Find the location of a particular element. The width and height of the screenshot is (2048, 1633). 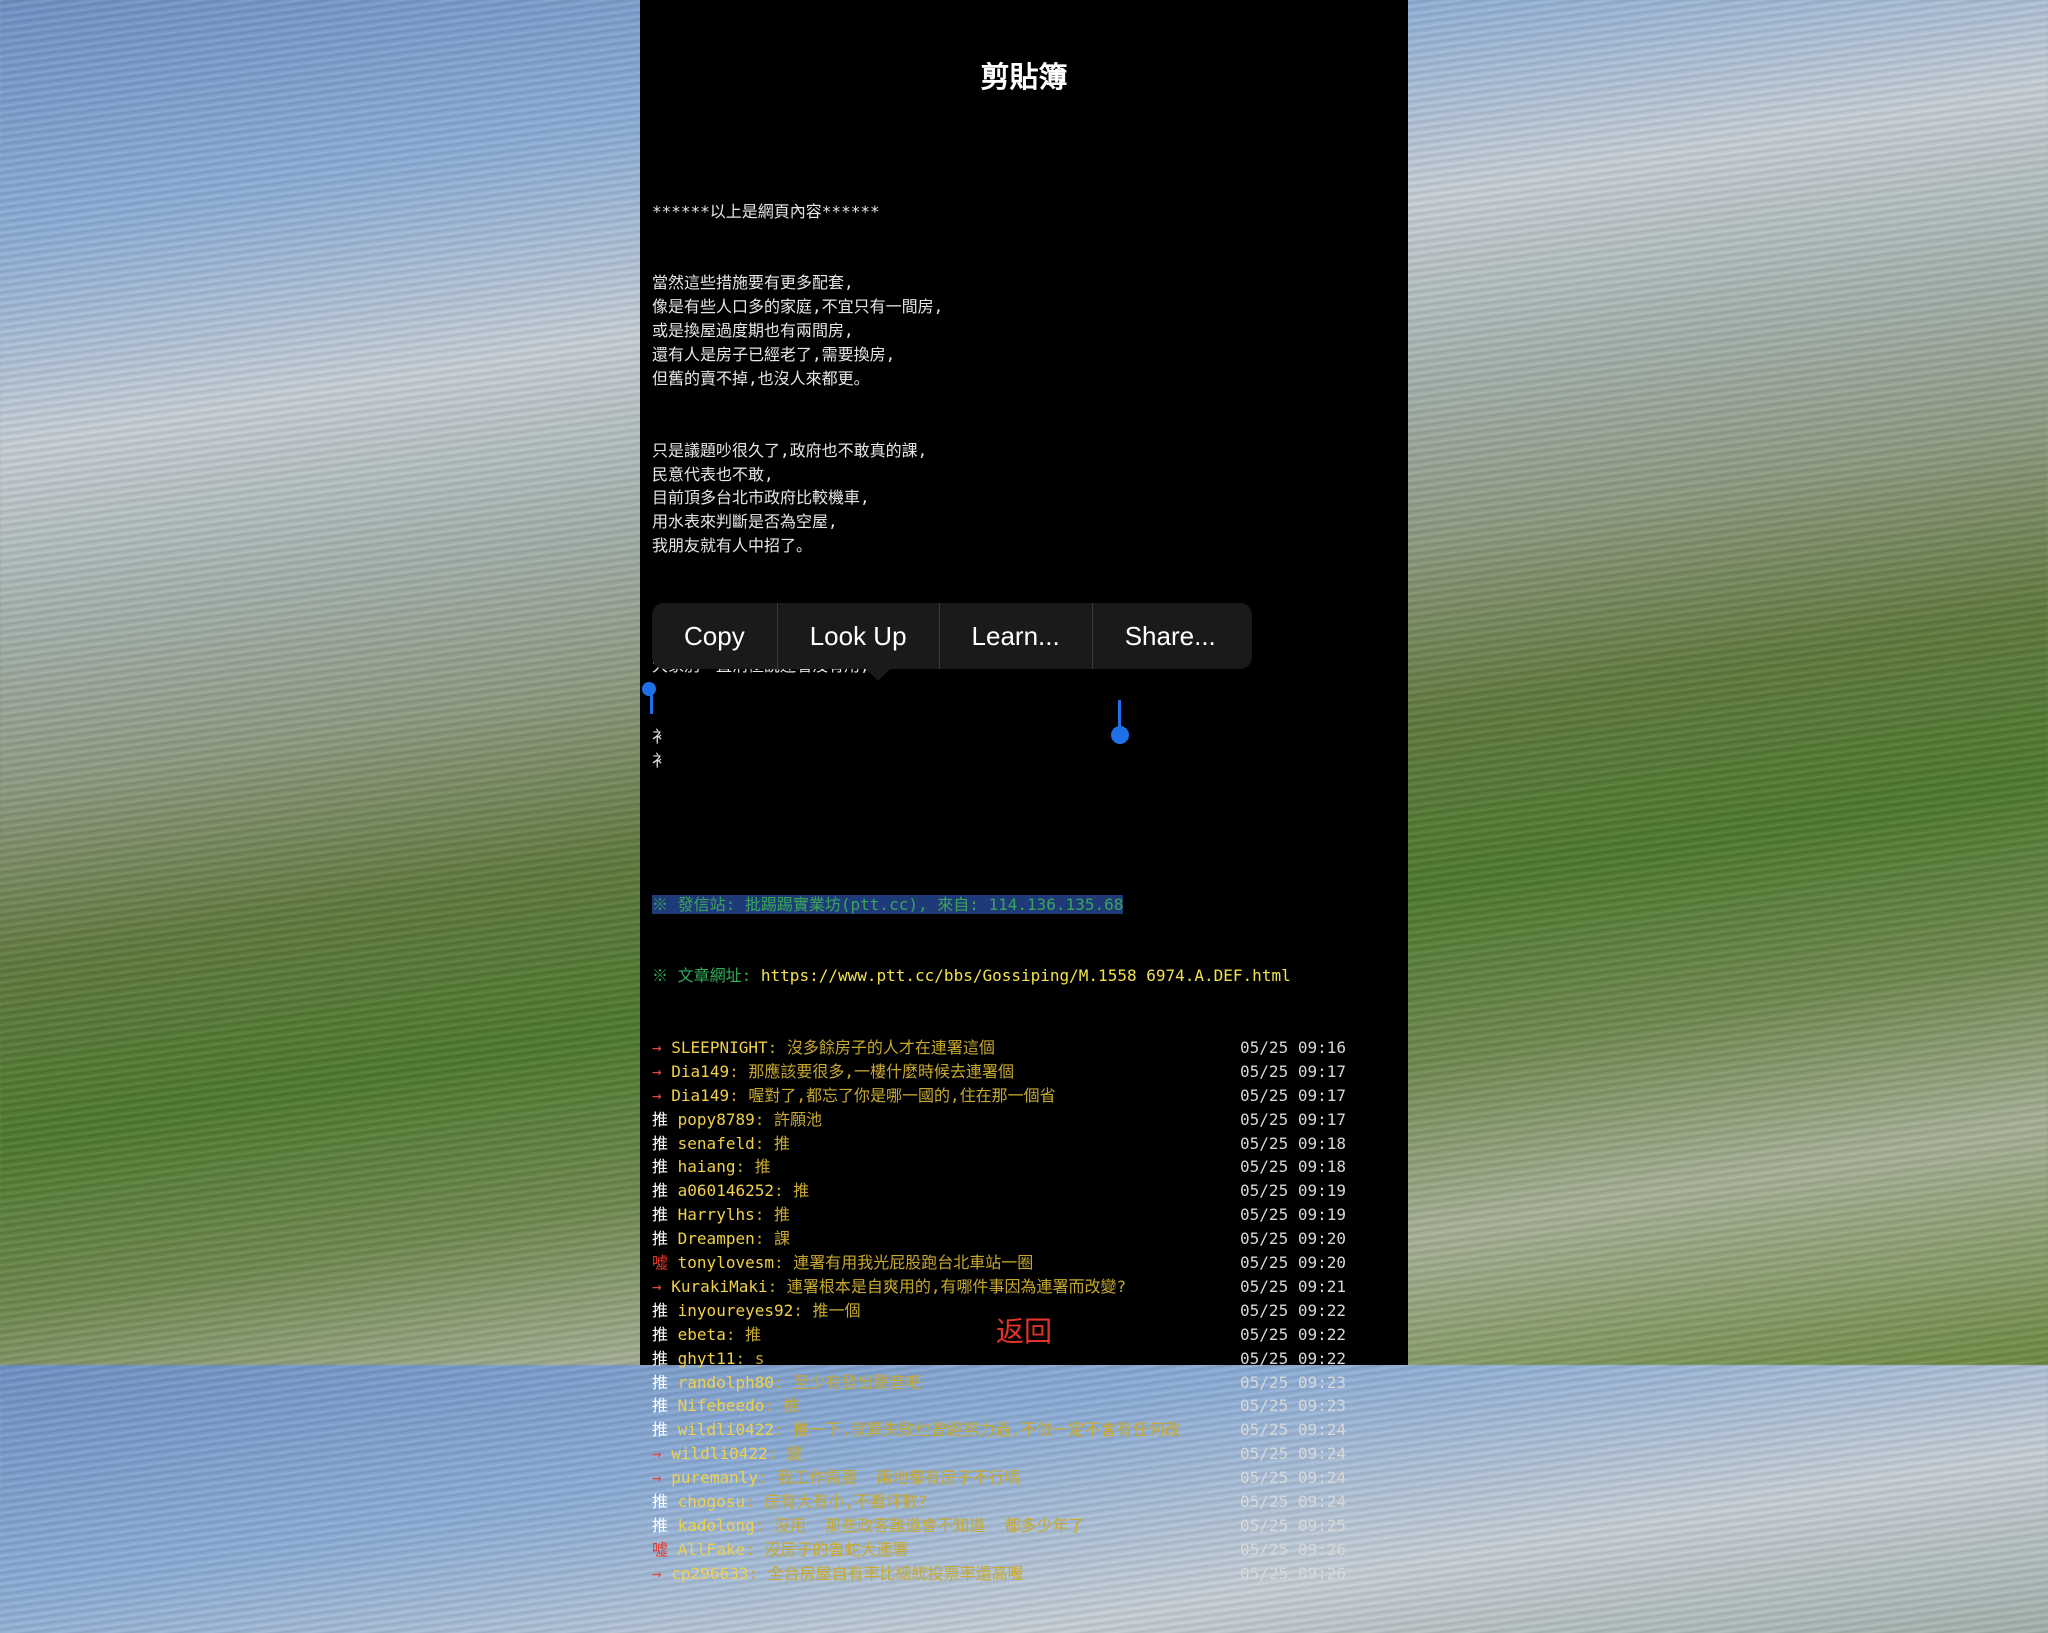

selection-start-knob is located at coordinates (649, 689).